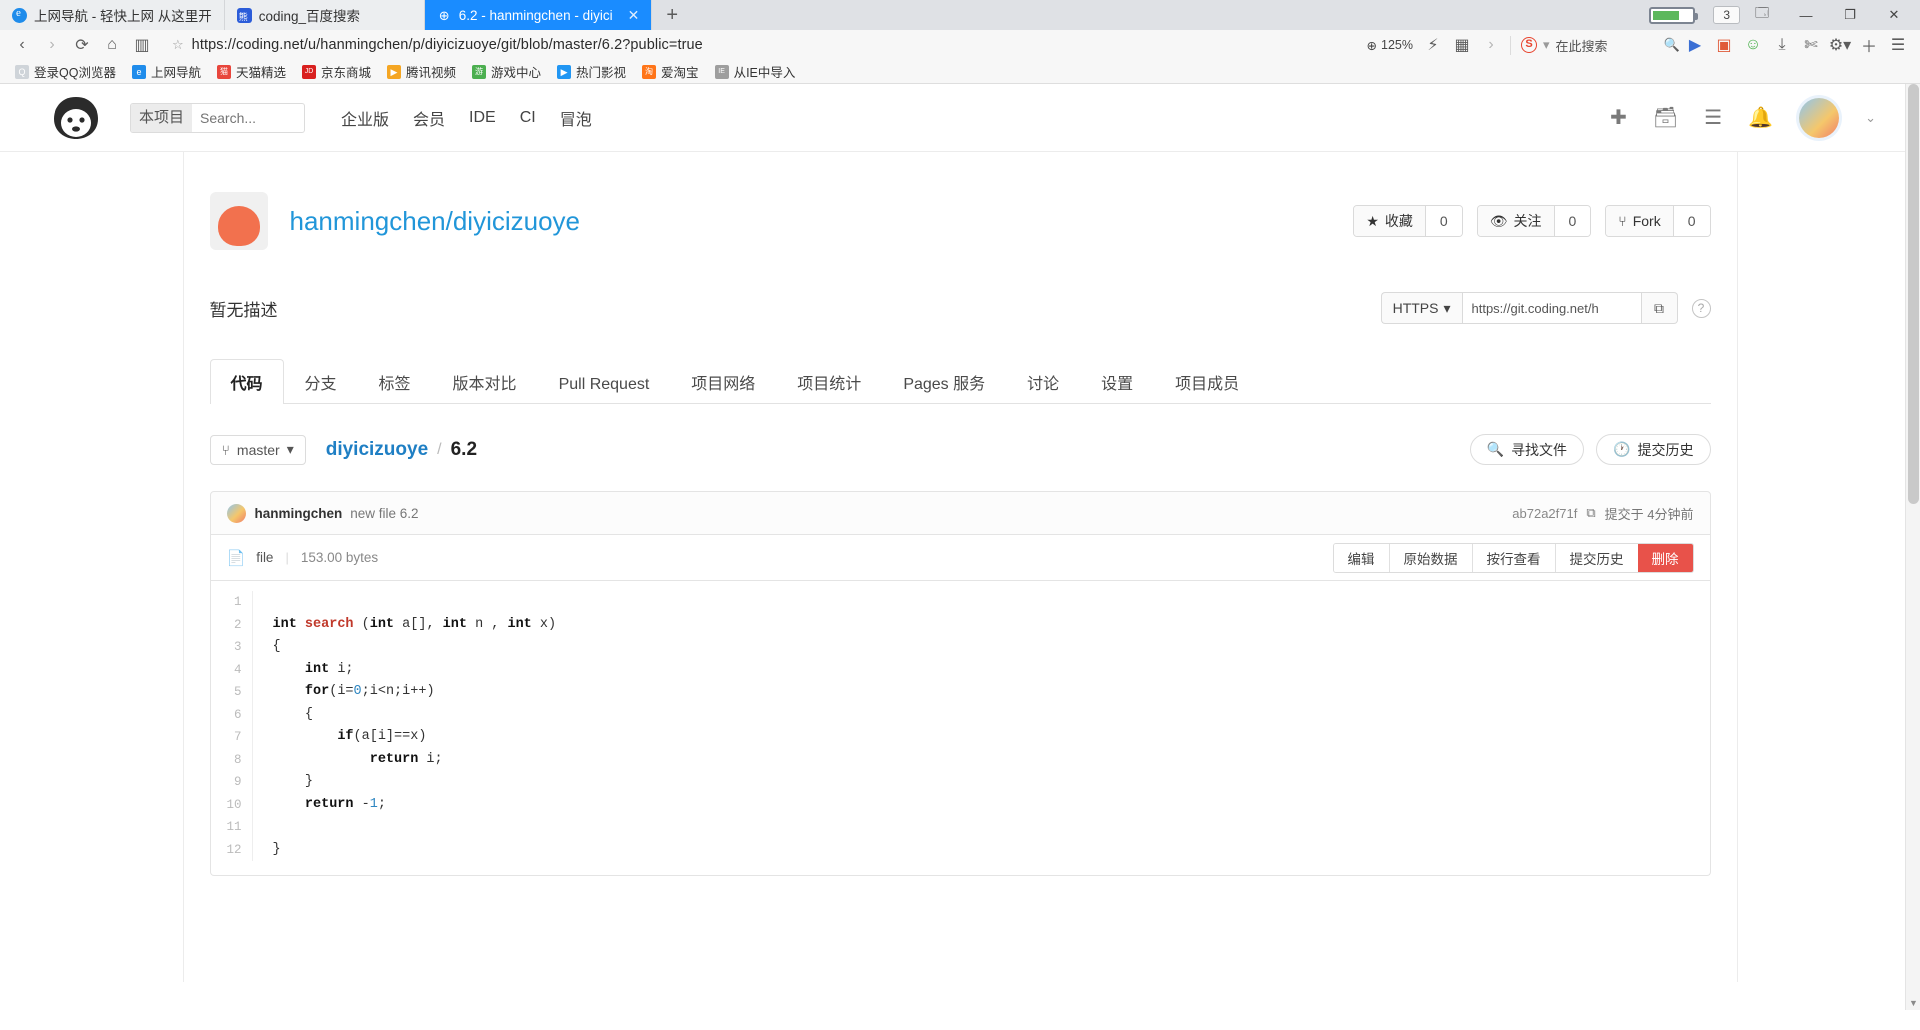 This screenshot has height=1030, width=1920. Describe the element at coordinates (1408, 221) in the screenshot. I see `star-stat: ★ 收藏 0` at that location.